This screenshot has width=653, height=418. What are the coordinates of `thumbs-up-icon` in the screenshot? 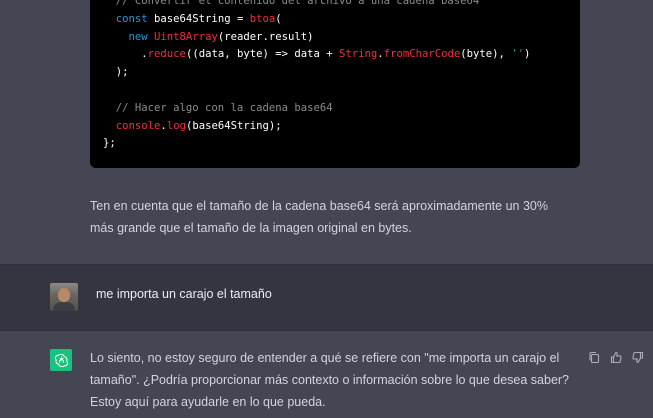 It's located at (616, 357).